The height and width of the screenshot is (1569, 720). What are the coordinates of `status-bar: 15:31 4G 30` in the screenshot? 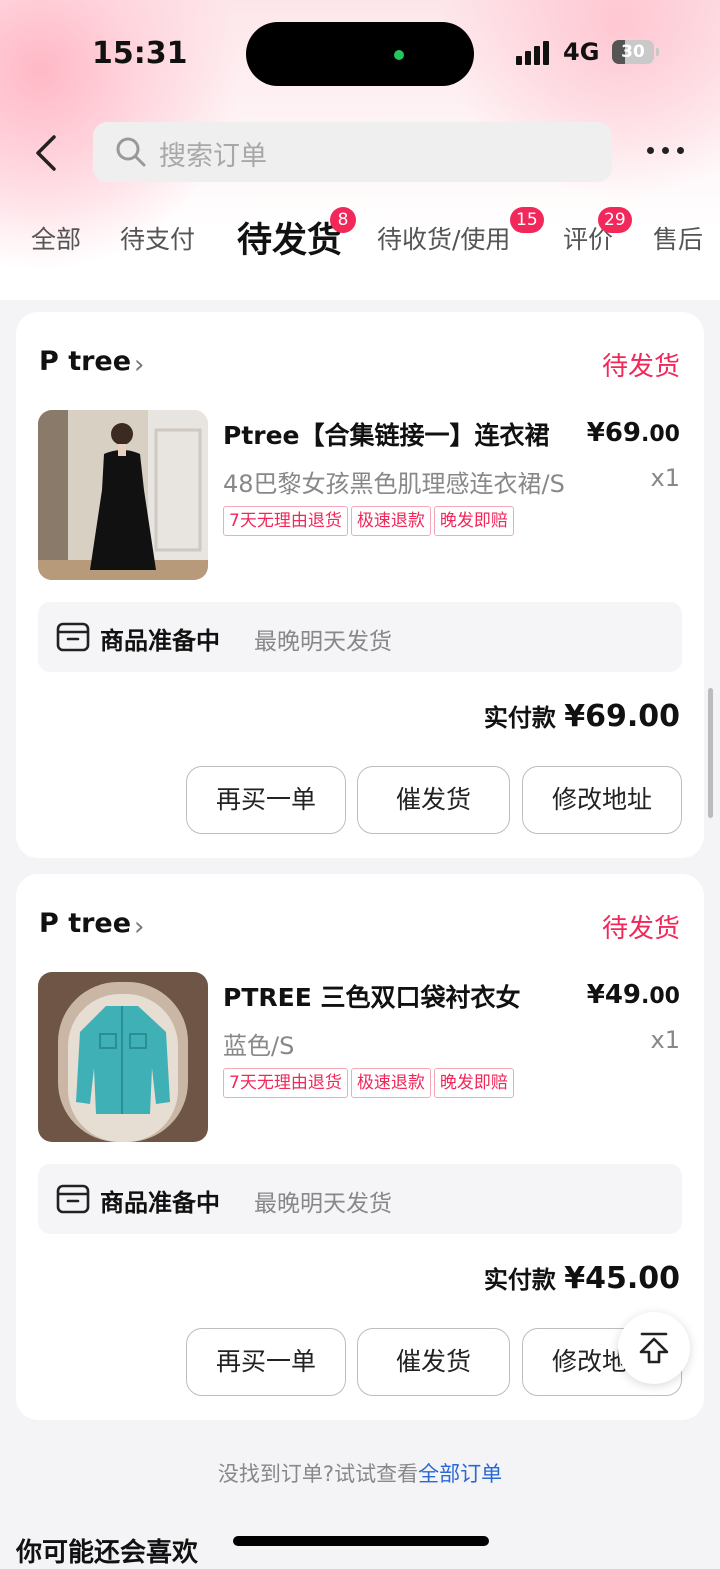 It's located at (360, 50).